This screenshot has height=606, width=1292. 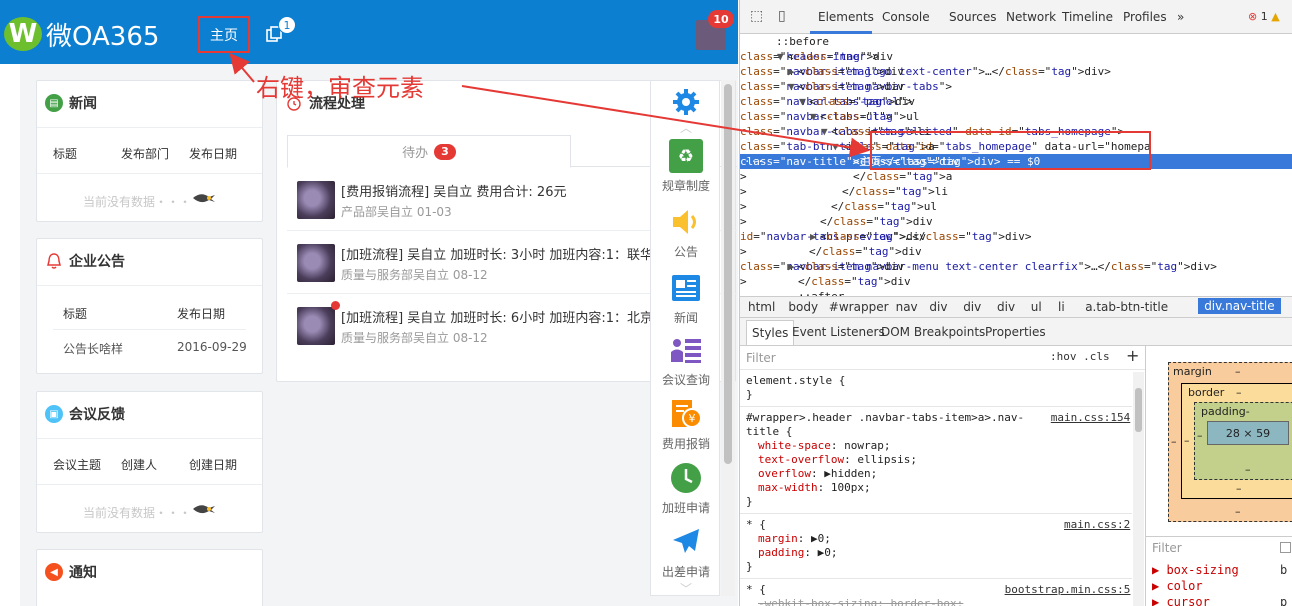 I want to click on dom-node: ::before, so click(x=1016, y=41).